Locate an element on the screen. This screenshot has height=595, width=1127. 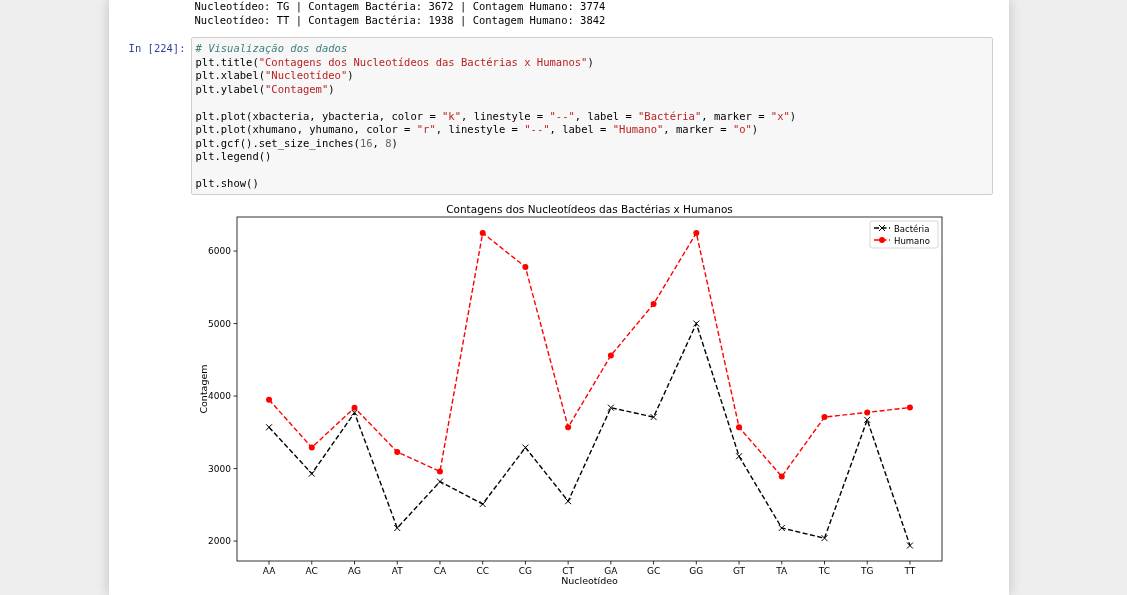
tick-label: CT is located at coordinates (567, 570).